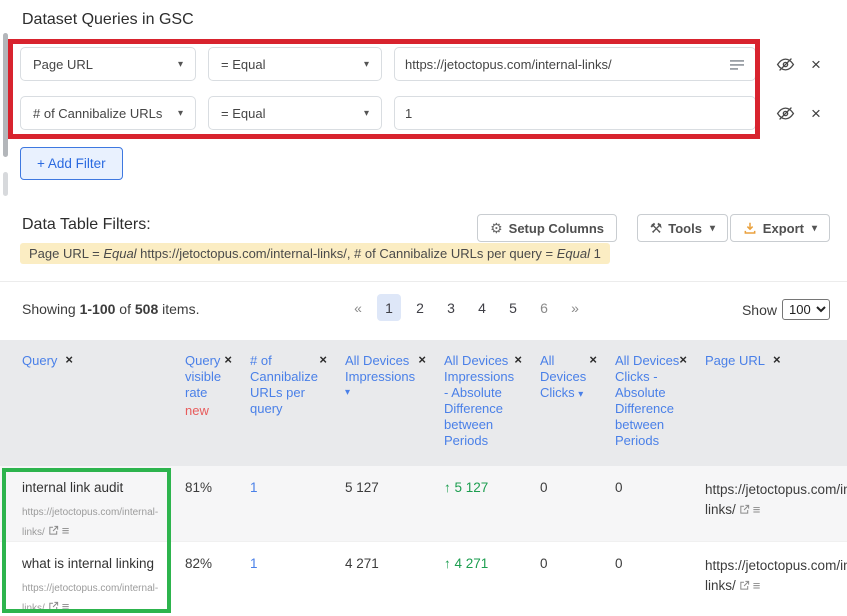 Image resolution: width=847 pixels, height=616 pixels. Describe the element at coordinates (737, 64) in the screenshot. I see `text-lines-icon` at that location.